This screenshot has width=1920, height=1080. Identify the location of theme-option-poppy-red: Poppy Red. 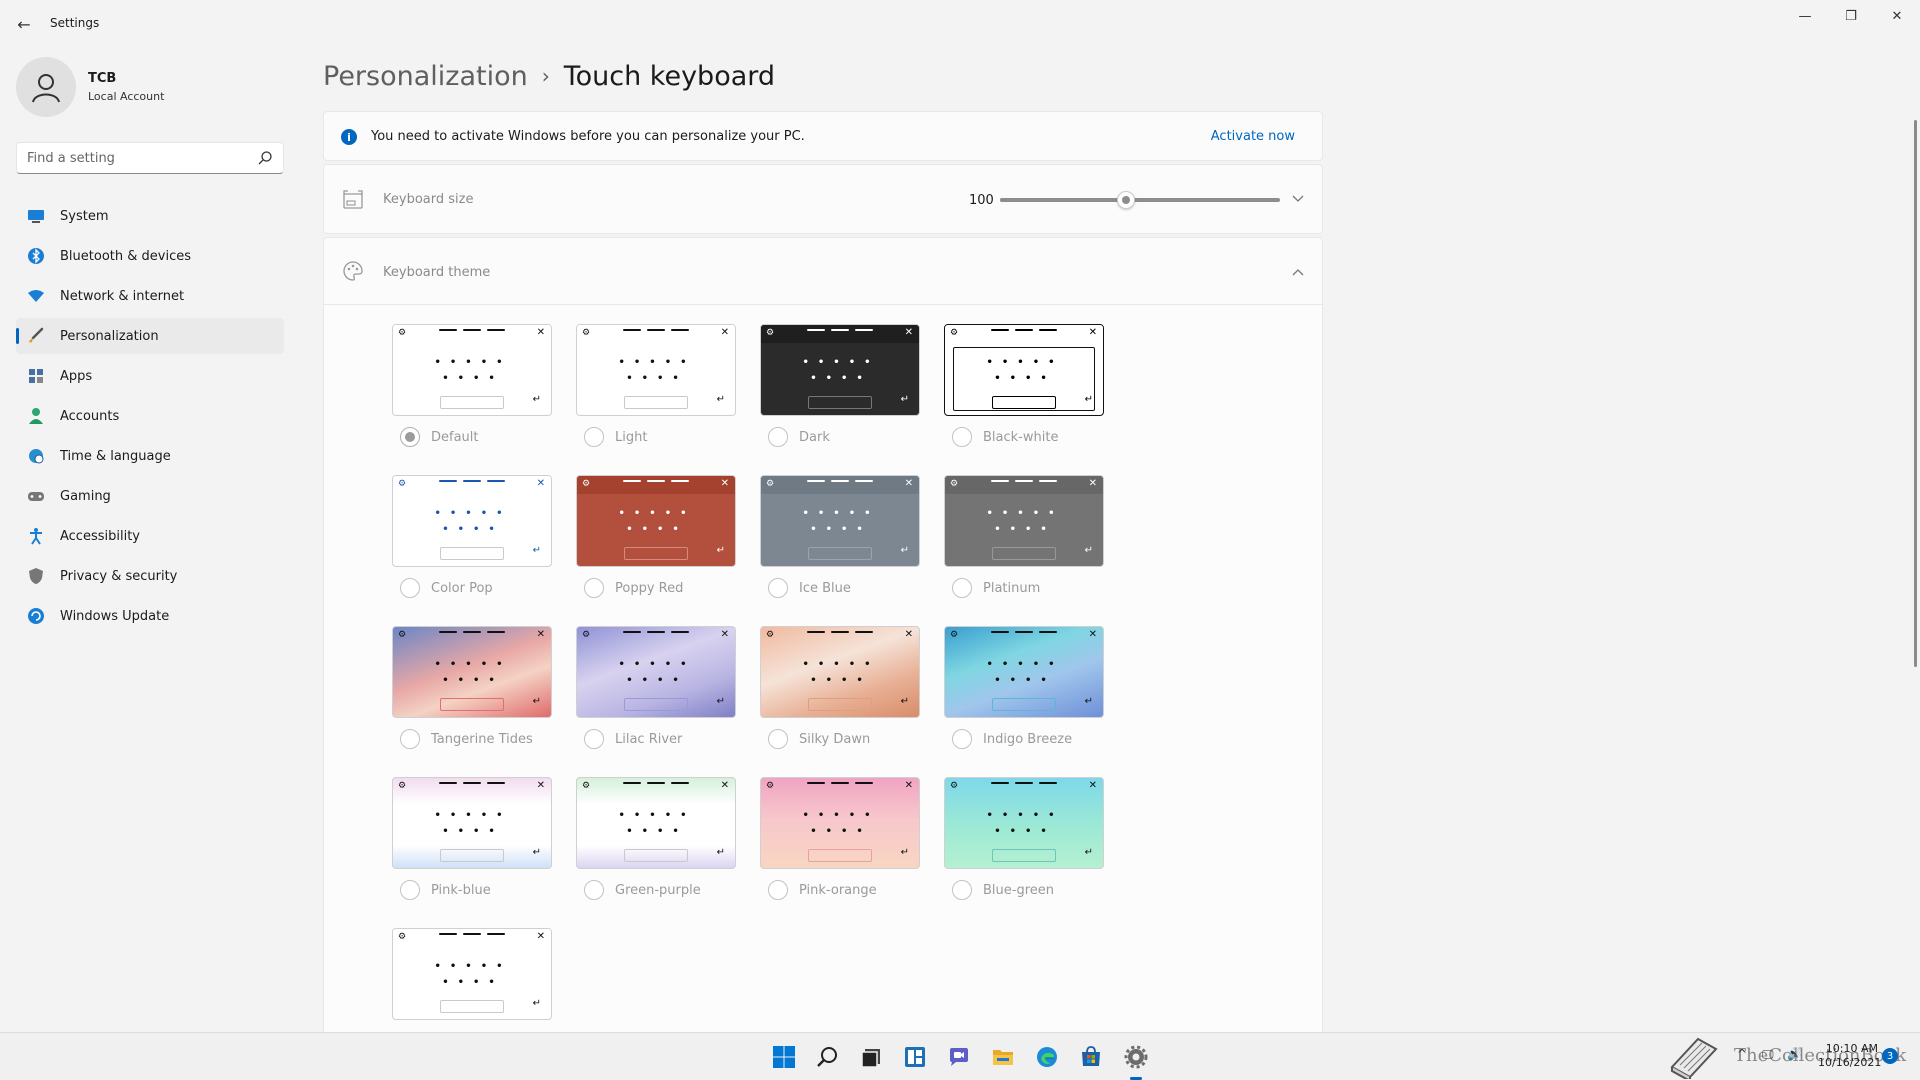
(633, 588).